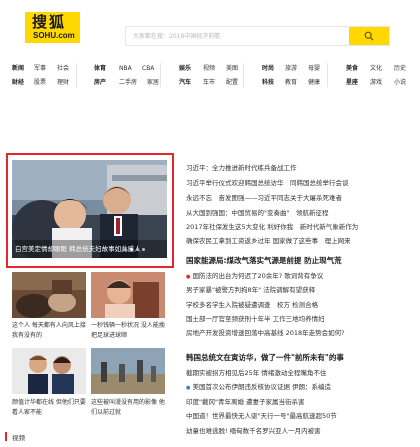  I want to click on section-label-video: 视频, so click(18, 437).